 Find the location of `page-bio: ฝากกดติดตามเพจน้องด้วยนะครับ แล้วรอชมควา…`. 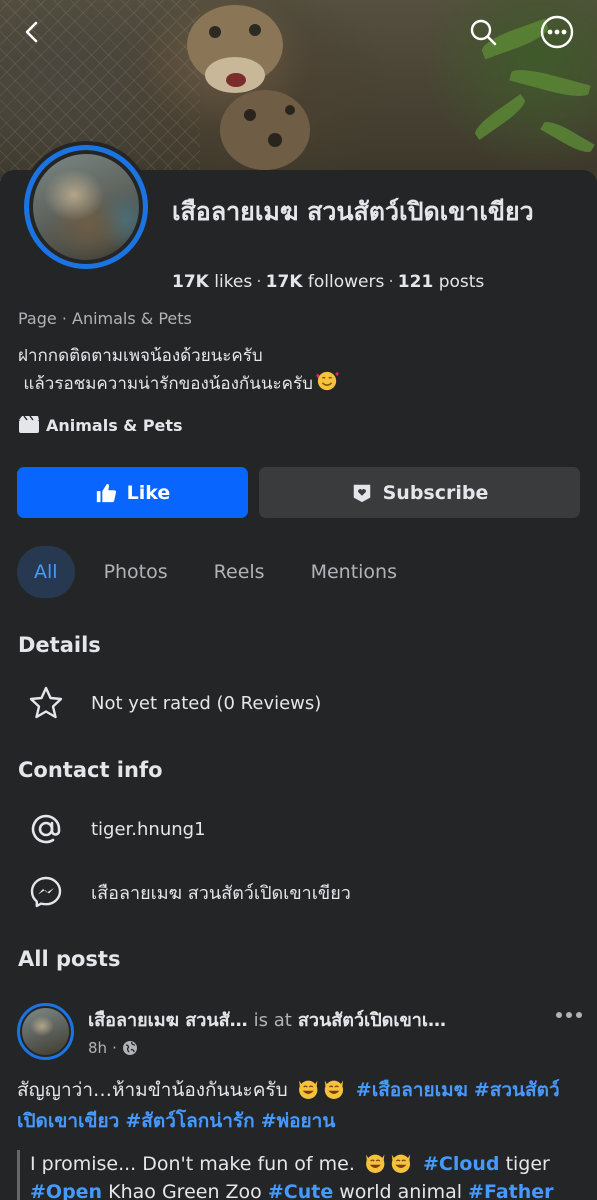

page-bio: ฝากกดติดตามเพจน้องด้วยนะครับ แล้วรอชมควา… is located at coordinates (179, 370).